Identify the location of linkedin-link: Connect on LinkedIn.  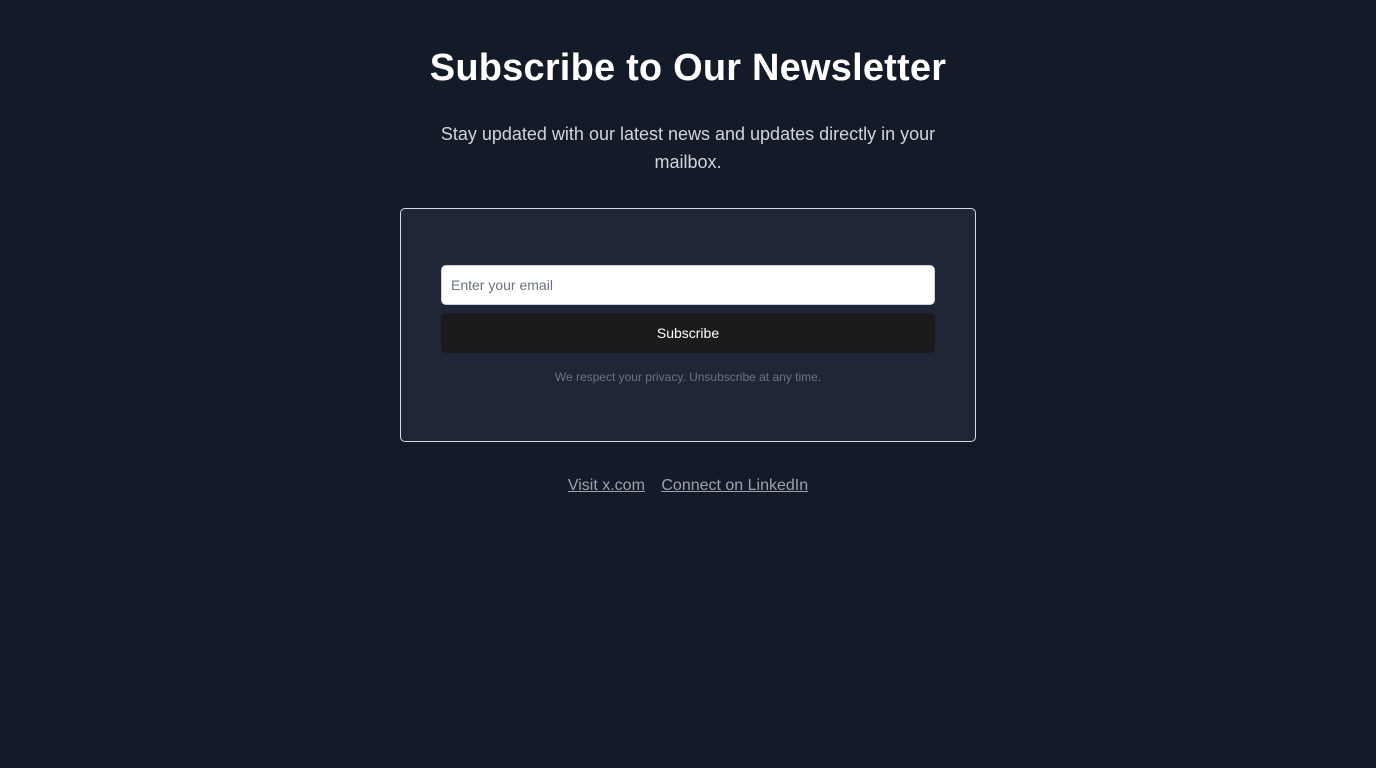
(734, 485).